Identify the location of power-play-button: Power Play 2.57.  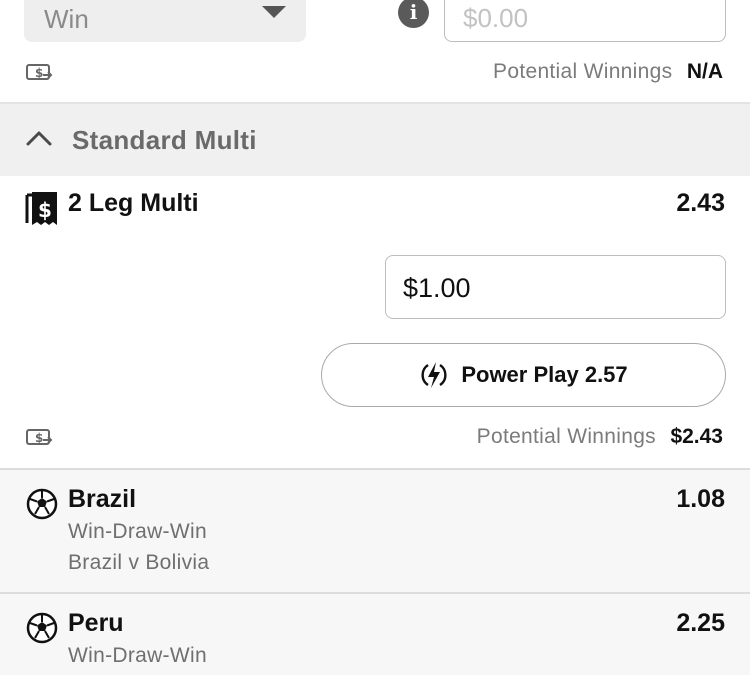
(523, 375).